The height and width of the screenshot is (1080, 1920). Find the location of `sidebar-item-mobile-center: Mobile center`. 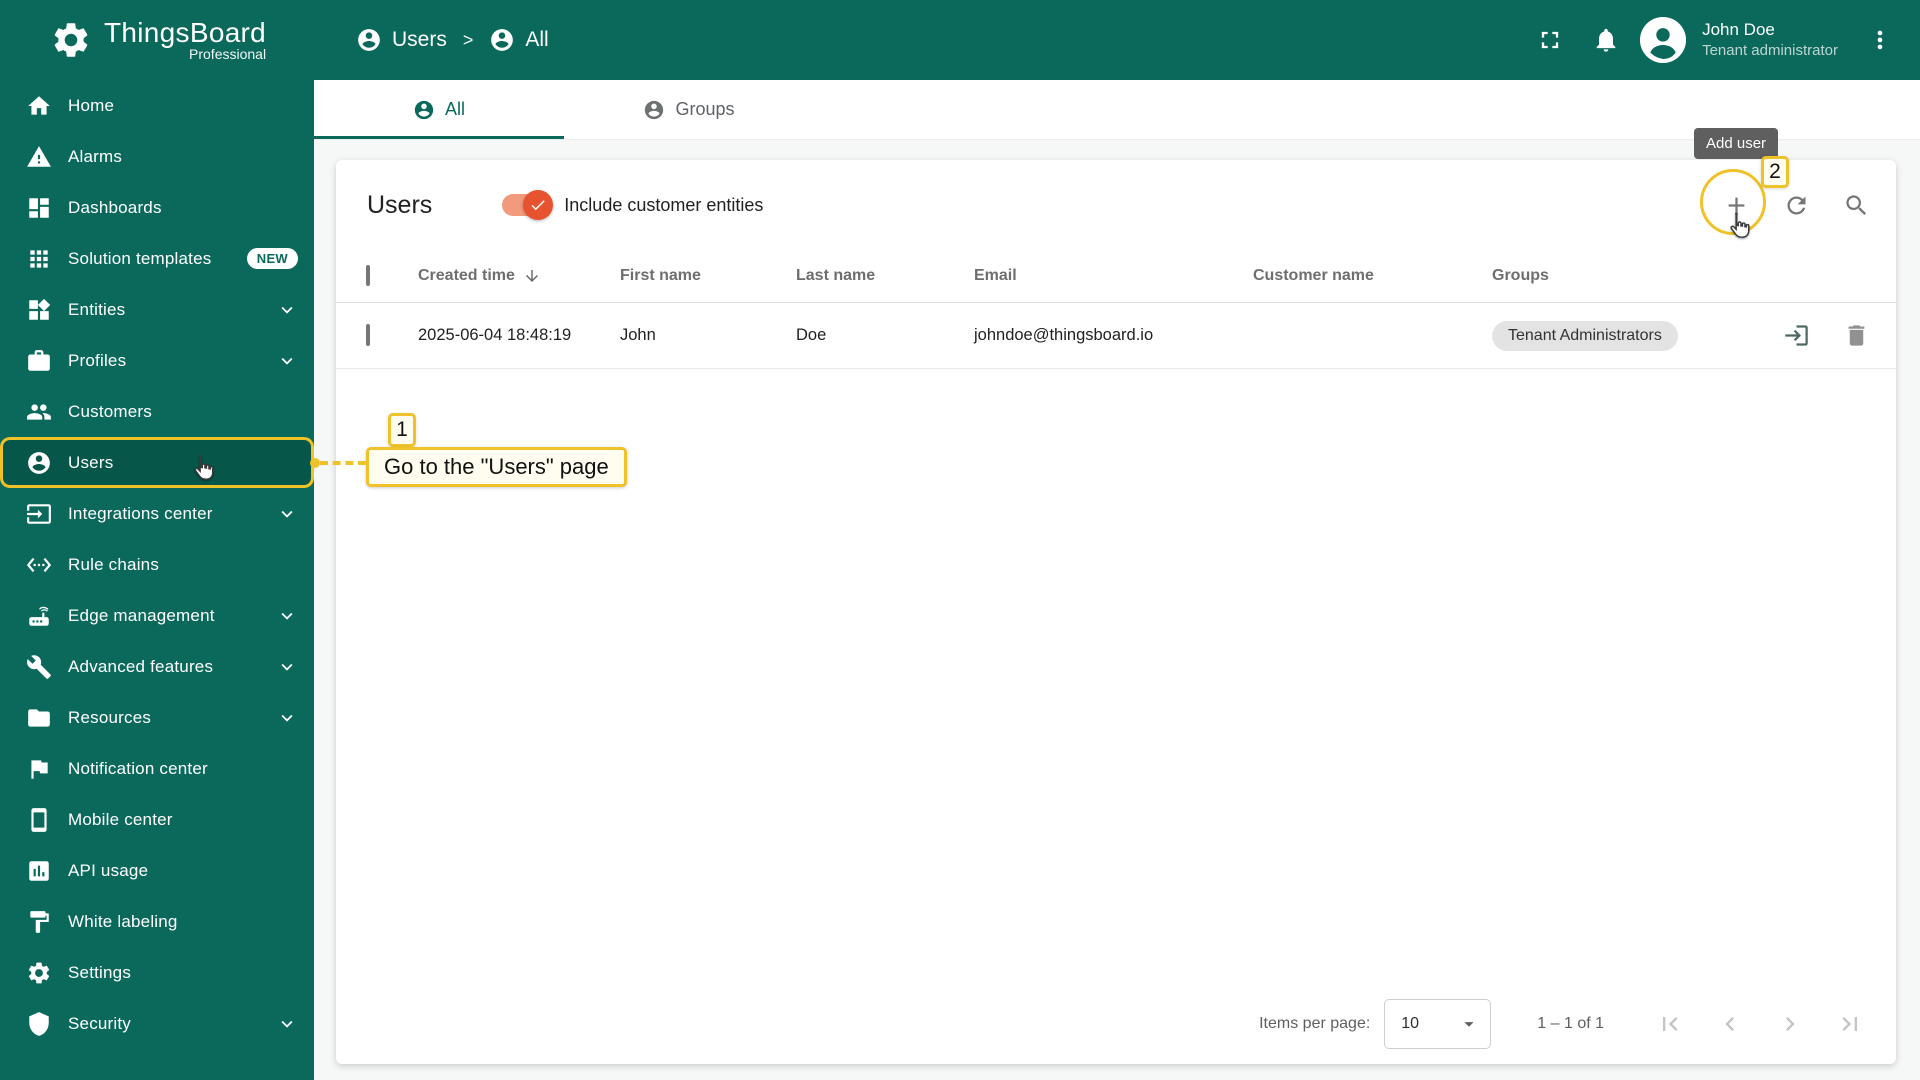

sidebar-item-mobile-center: Mobile center is located at coordinates (157, 819).